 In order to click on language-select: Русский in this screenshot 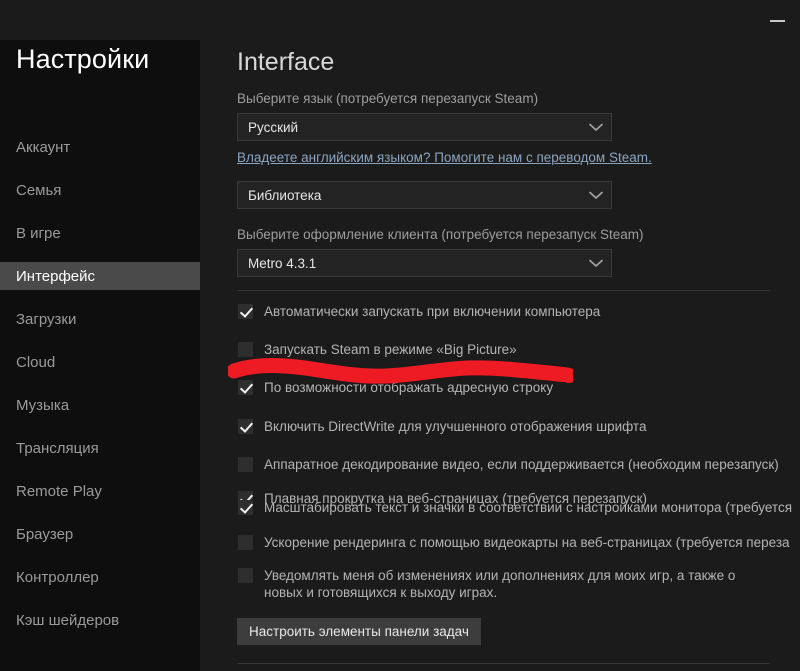, I will do `click(424, 127)`.